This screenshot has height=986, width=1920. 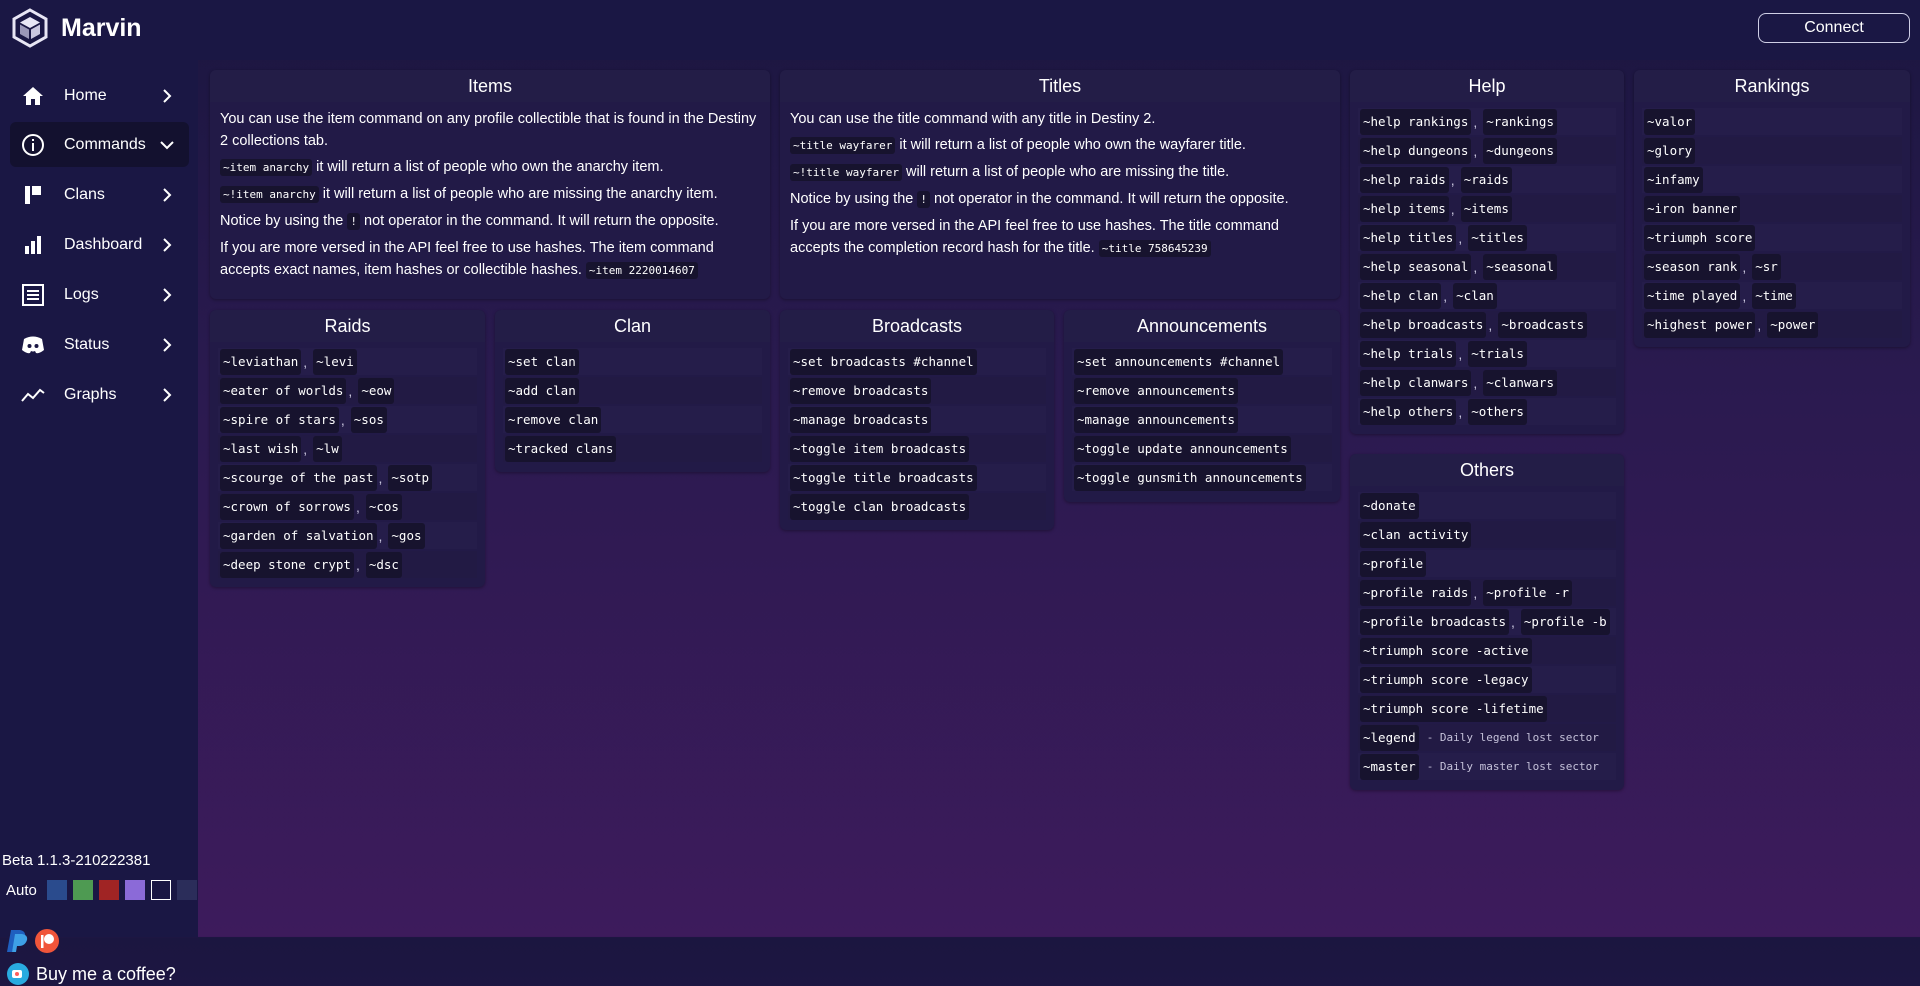 What do you see at coordinates (1156, 419) in the screenshot?
I see `command-code: ~manage announcements` at bounding box center [1156, 419].